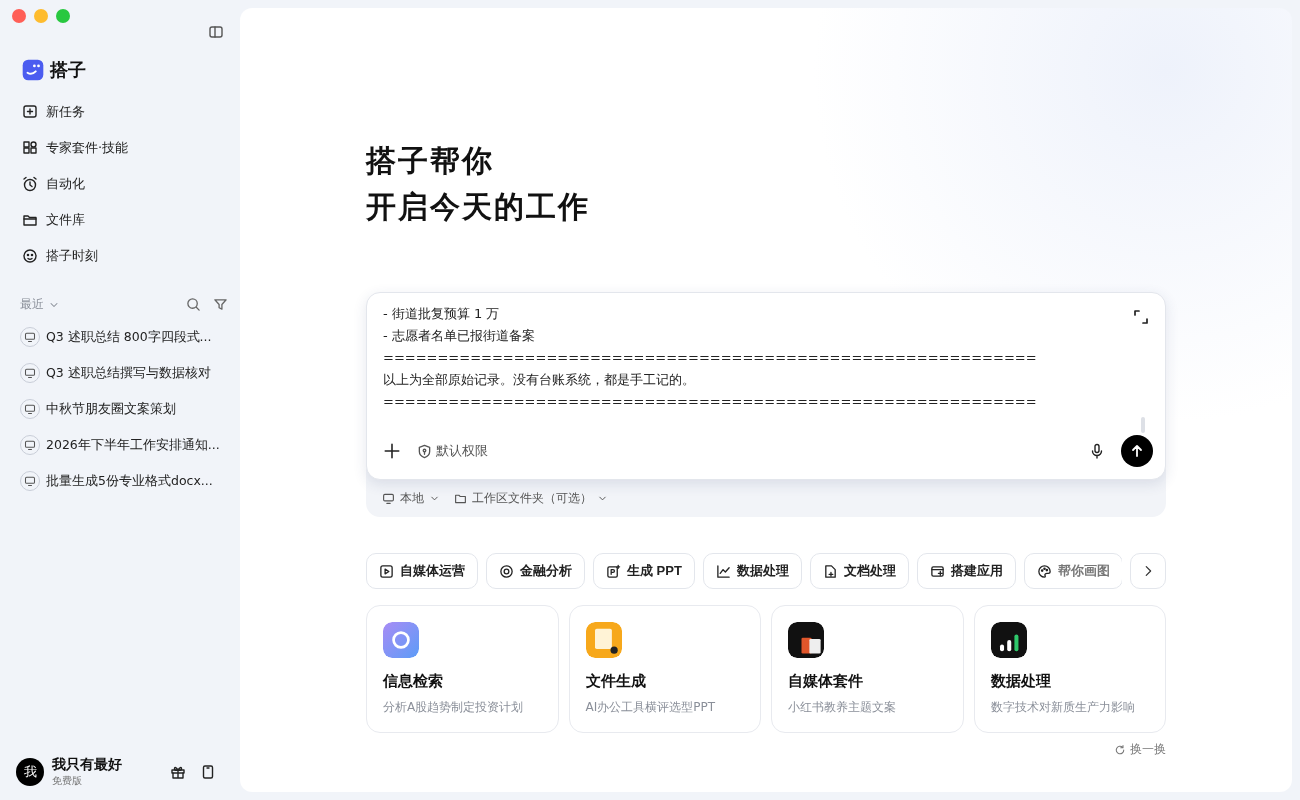 Image resolution: width=1300 pixels, height=800 pixels. What do you see at coordinates (411, 498) in the screenshot?
I see `environment-dropdown: 本地` at bounding box center [411, 498].